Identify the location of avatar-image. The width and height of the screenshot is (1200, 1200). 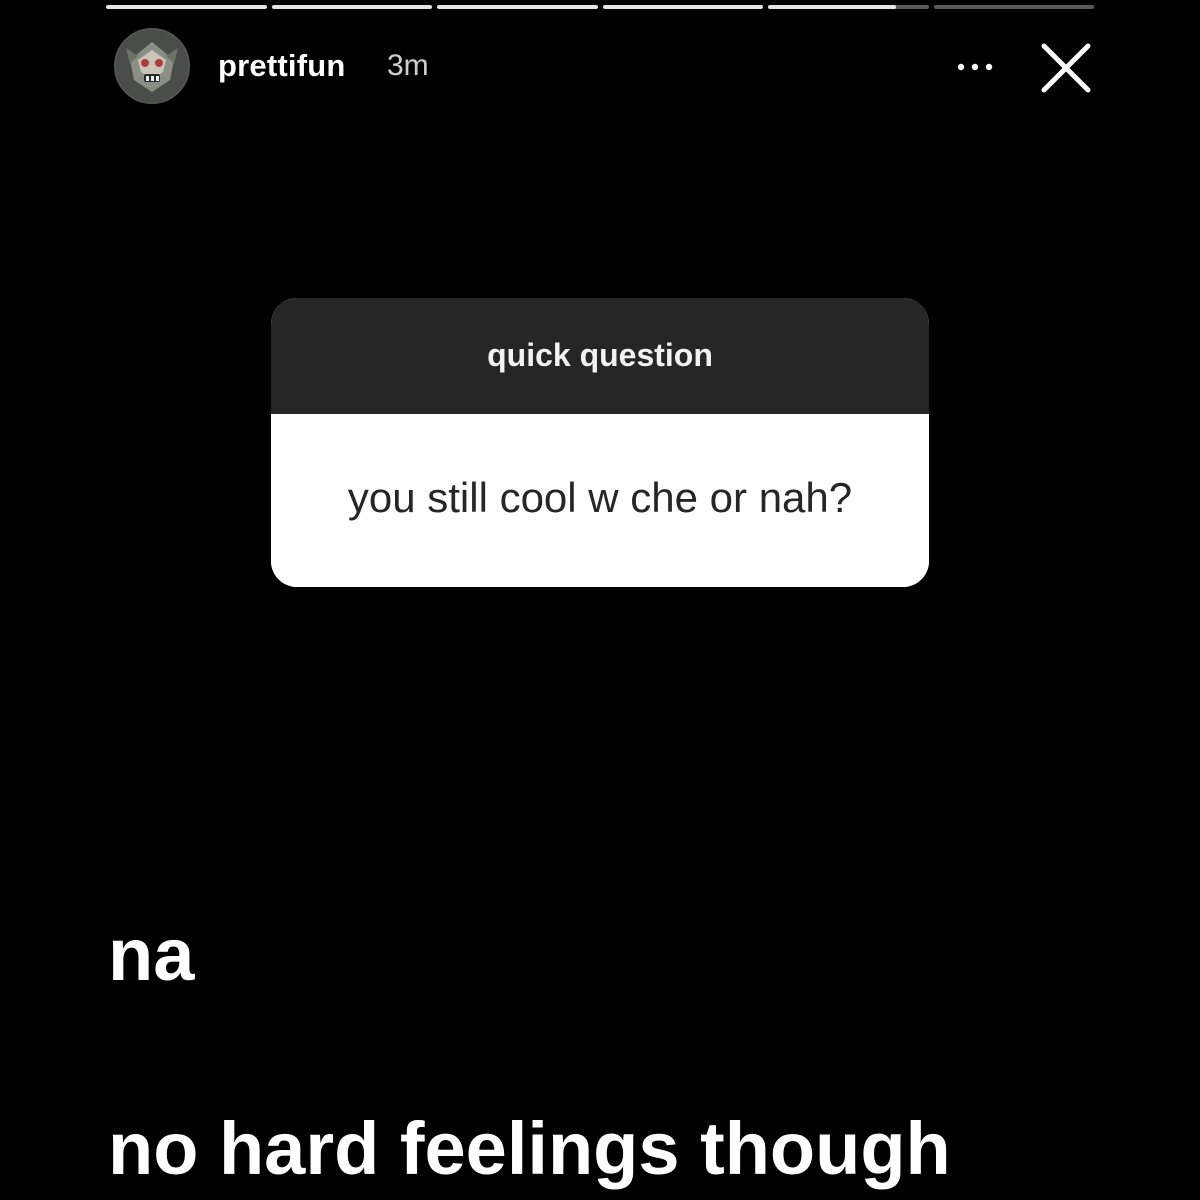
(152, 66).